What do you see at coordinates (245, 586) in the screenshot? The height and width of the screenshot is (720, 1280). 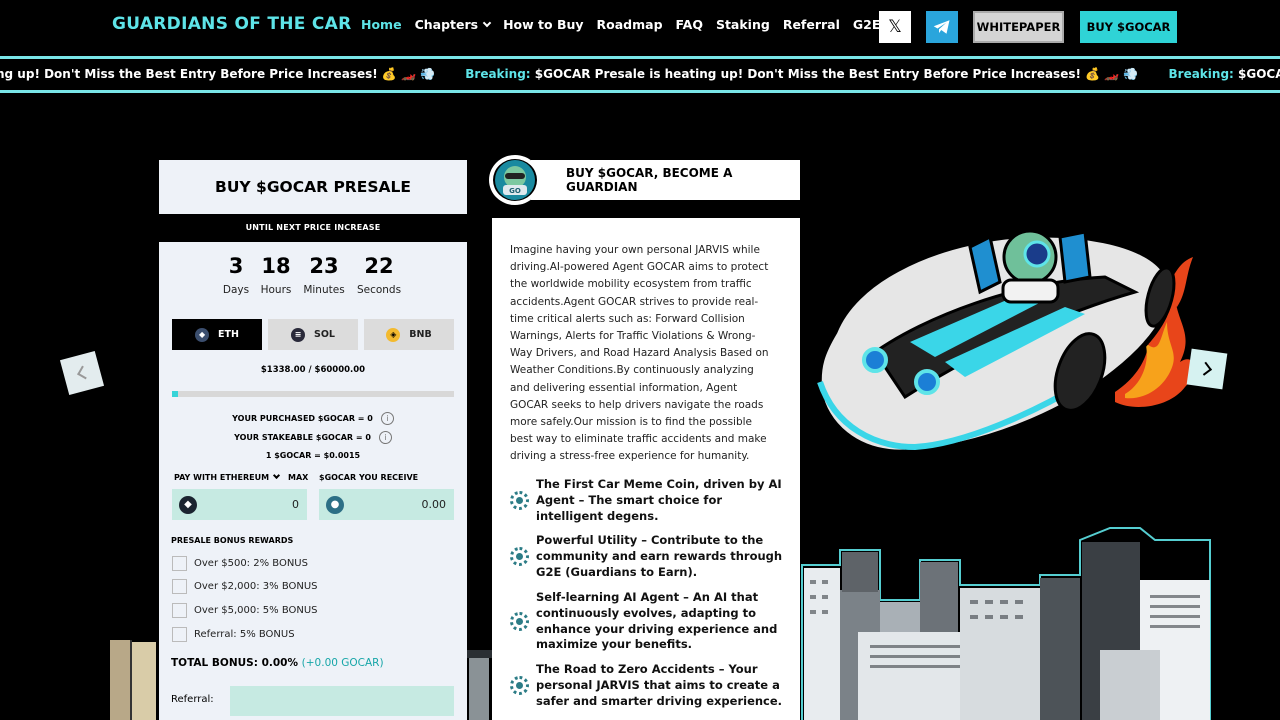 I see `bonus-row: Over $2,000: 3% BONUS` at bounding box center [245, 586].